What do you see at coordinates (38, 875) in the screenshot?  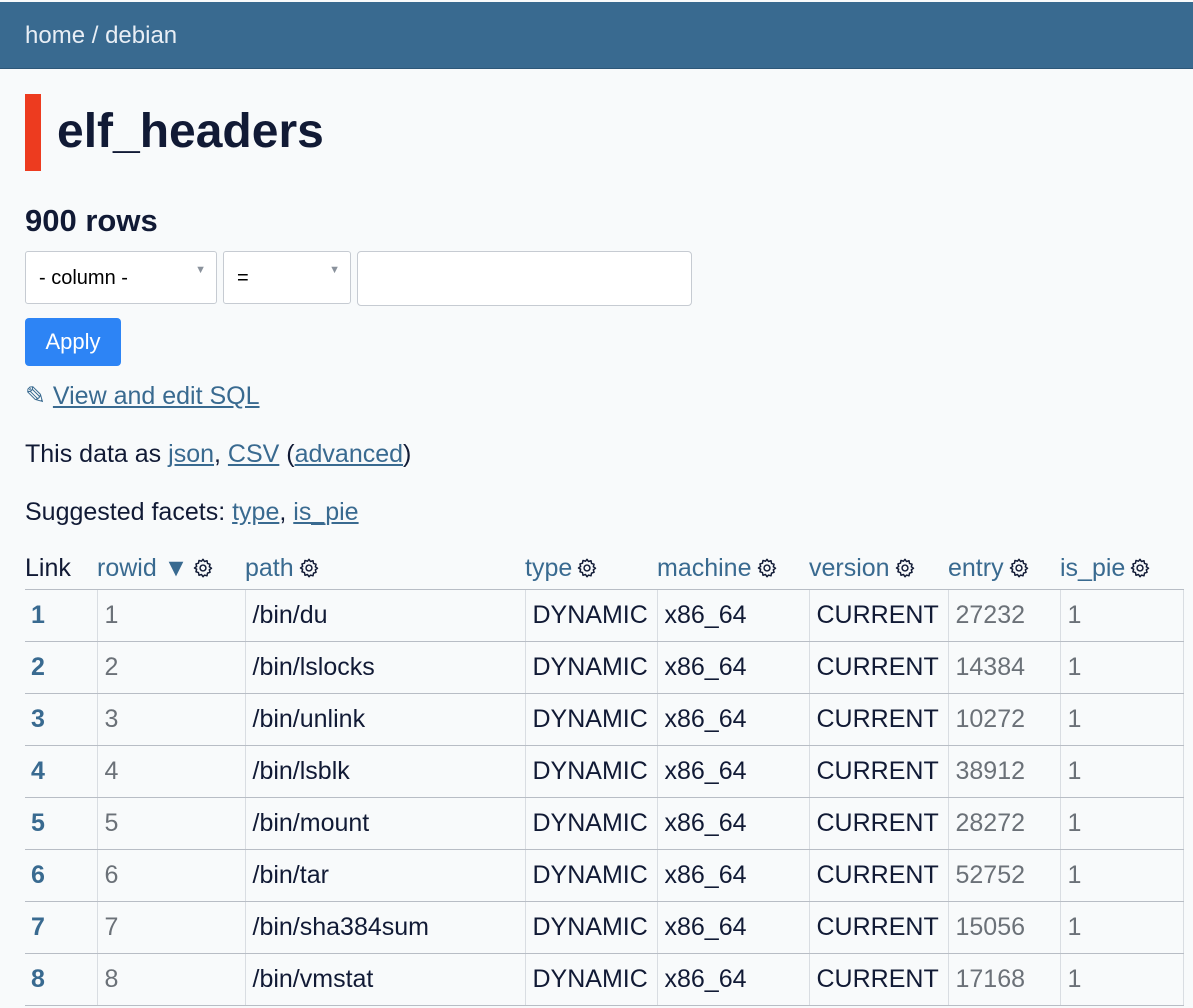 I see `row-link: 6` at bounding box center [38, 875].